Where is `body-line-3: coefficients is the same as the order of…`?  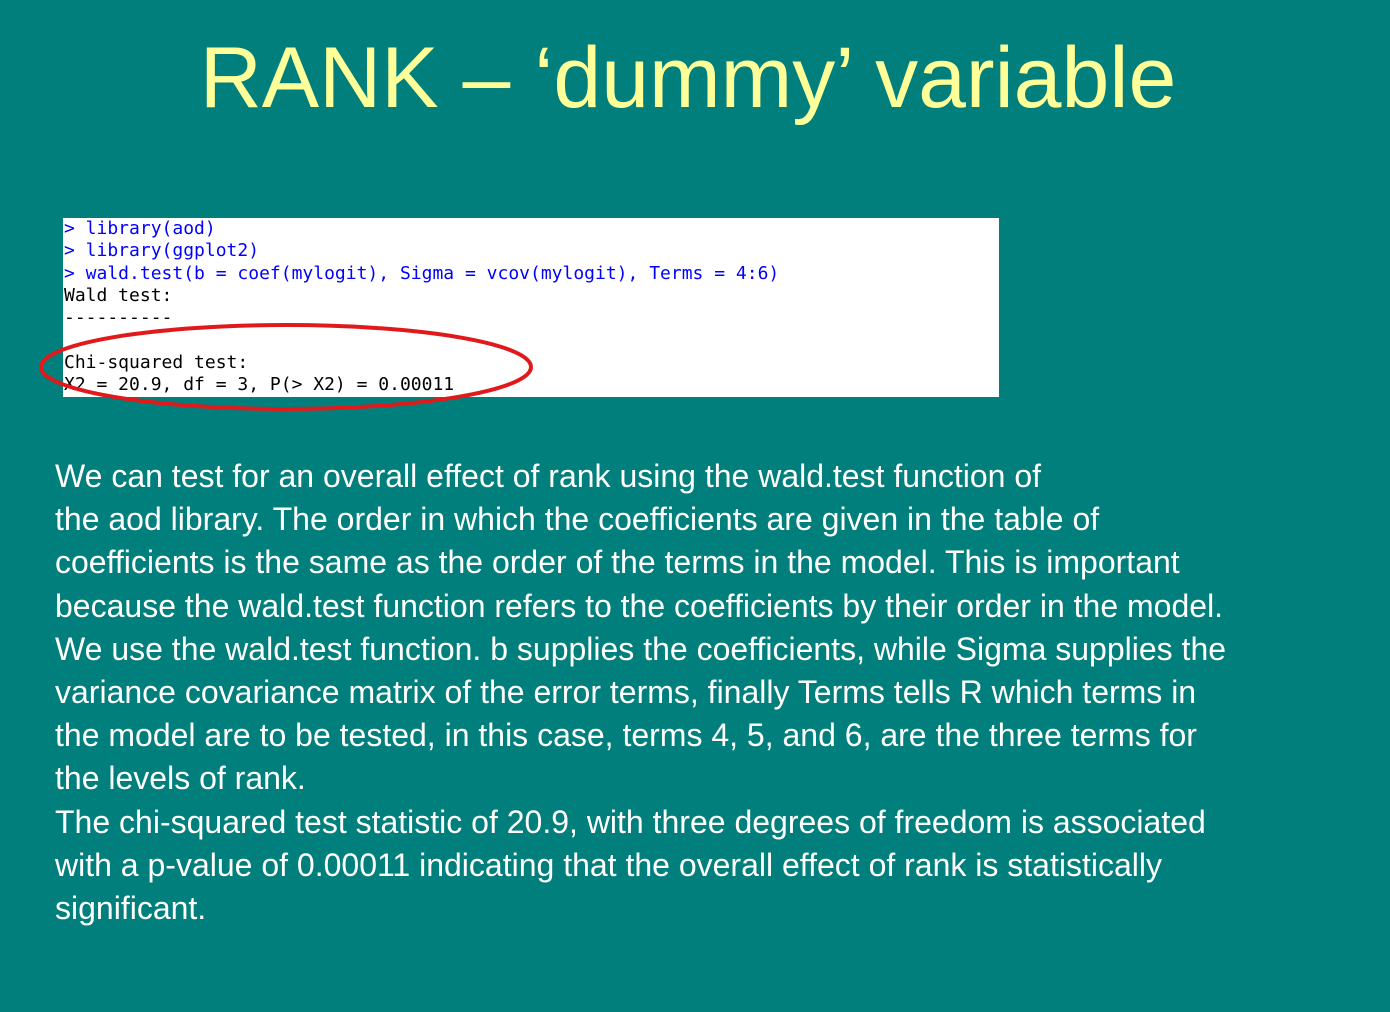 body-line-3: coefficients is the same as the order of… is located at coordinates (617, 562).